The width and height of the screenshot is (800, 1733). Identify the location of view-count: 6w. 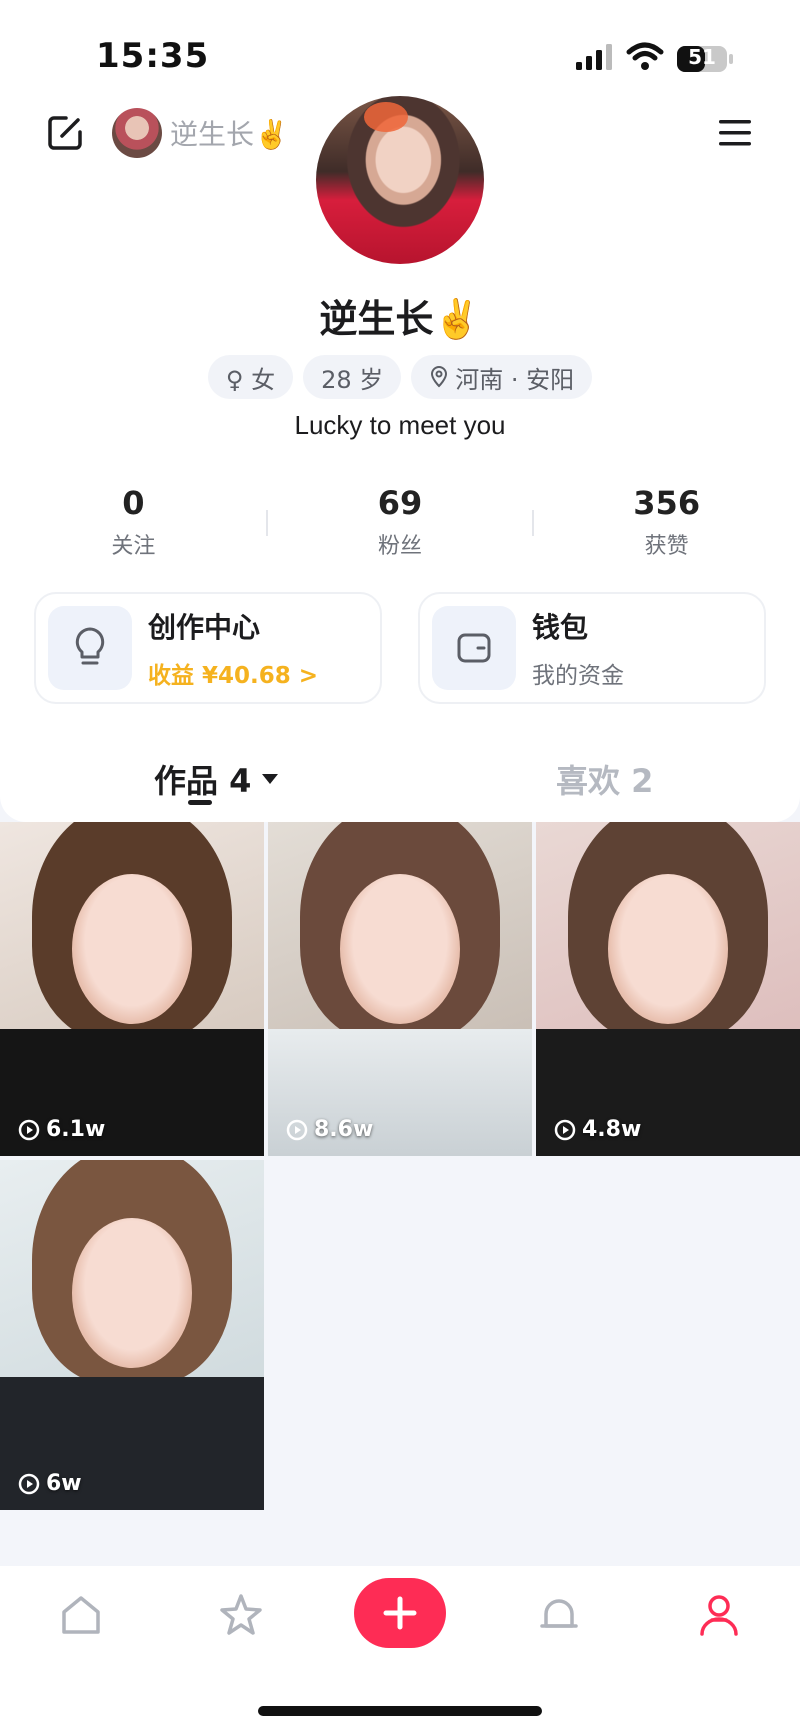
(50, 1483).